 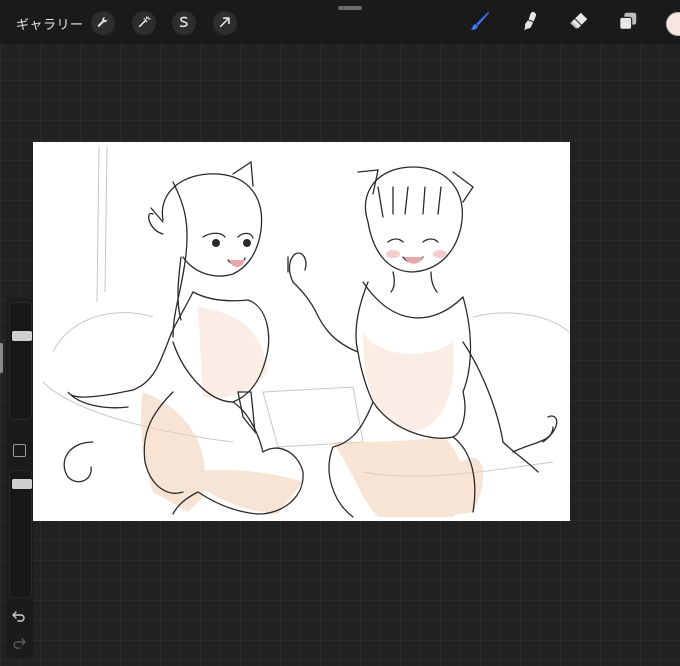 What do you see at coordinates (22, 483) in the screenshot?
I see `opacity-knob` at bounding box center [22, 483].